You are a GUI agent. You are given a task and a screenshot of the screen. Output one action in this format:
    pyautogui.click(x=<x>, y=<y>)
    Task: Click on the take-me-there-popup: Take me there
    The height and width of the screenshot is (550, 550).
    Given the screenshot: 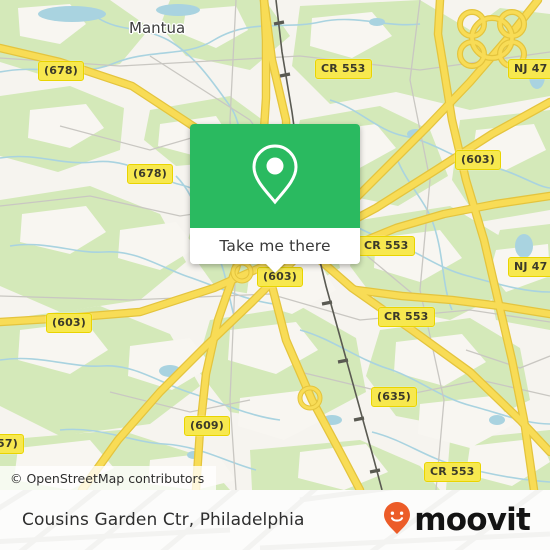 What is the action you would take?
    pyautogui.click(x=275, y=198)
    